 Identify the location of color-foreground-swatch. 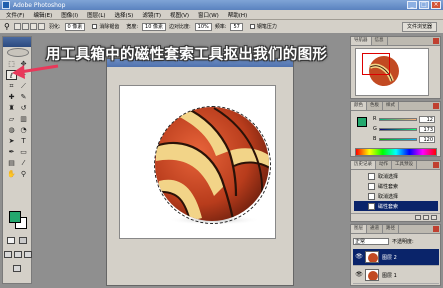
(362, 122).